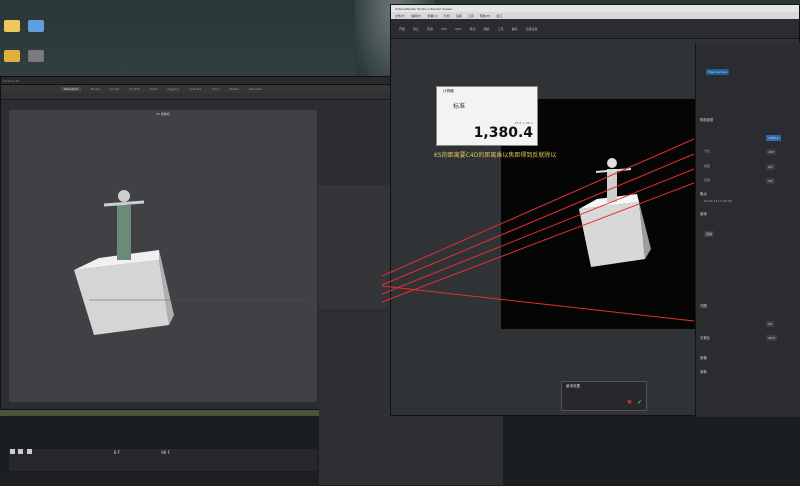  I want to click on tab-paint: Paint, so click(153, 89).